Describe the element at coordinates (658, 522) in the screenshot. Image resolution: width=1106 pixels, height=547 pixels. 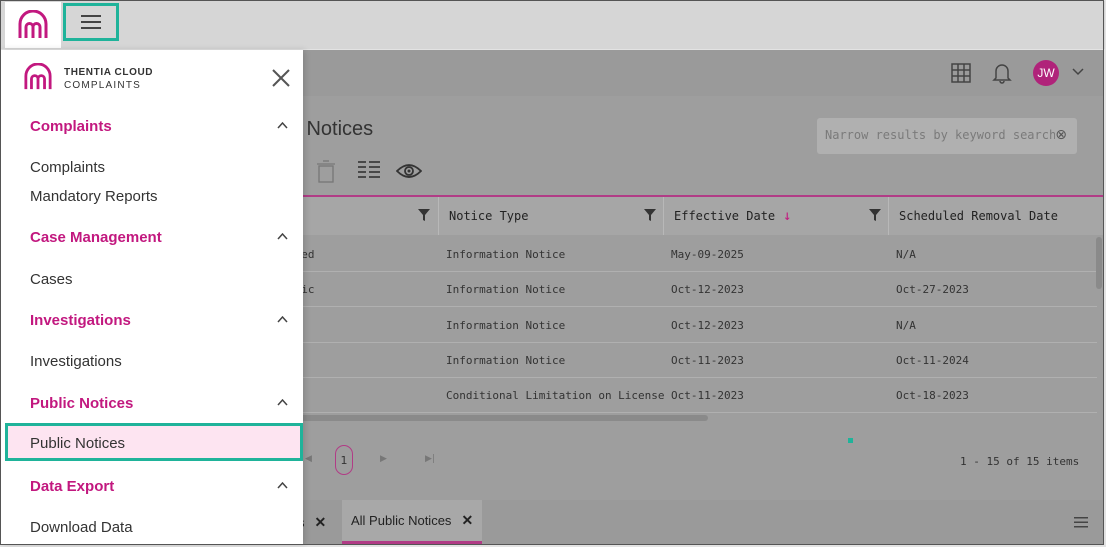
I see `bottom-tab-bar: s ✕ All Public Notices ✕` at that location.